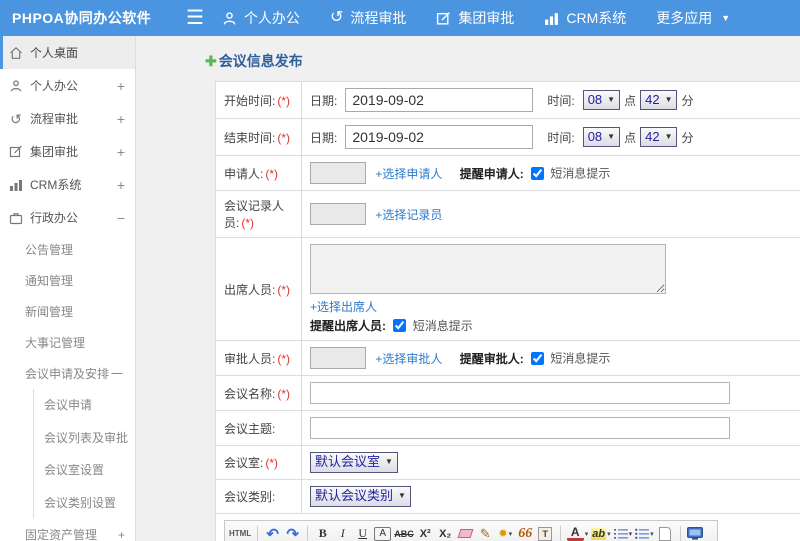  Describe the element at coordinates (585, 18) in the screenshot. I see `nav-crm-system: CRM系统` at that location.